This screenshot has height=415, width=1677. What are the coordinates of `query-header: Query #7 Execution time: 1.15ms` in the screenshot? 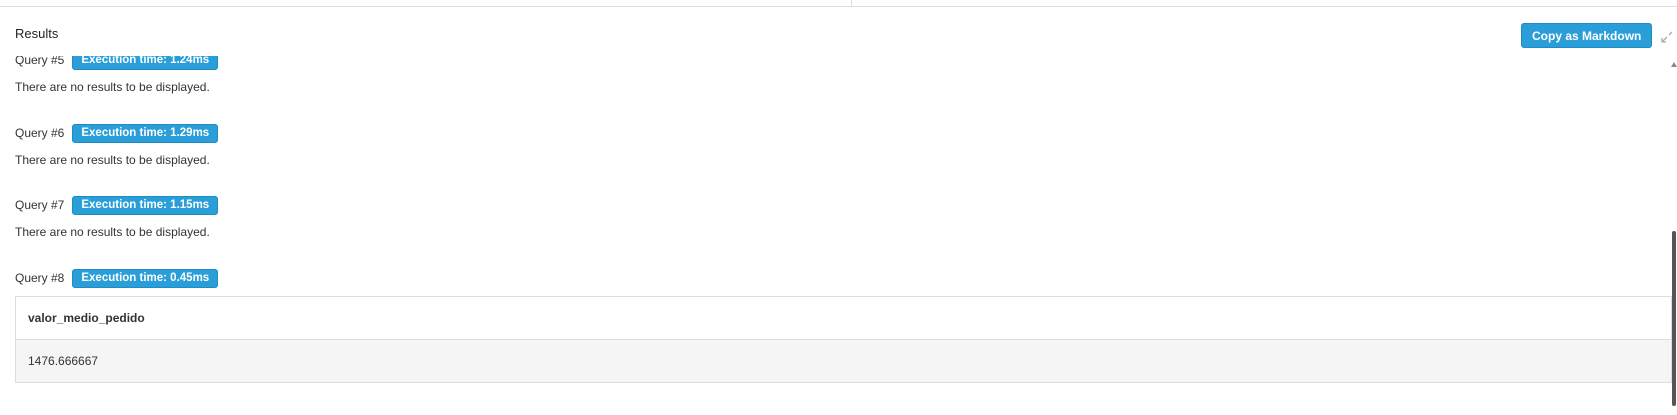 It's located at (117, 205).